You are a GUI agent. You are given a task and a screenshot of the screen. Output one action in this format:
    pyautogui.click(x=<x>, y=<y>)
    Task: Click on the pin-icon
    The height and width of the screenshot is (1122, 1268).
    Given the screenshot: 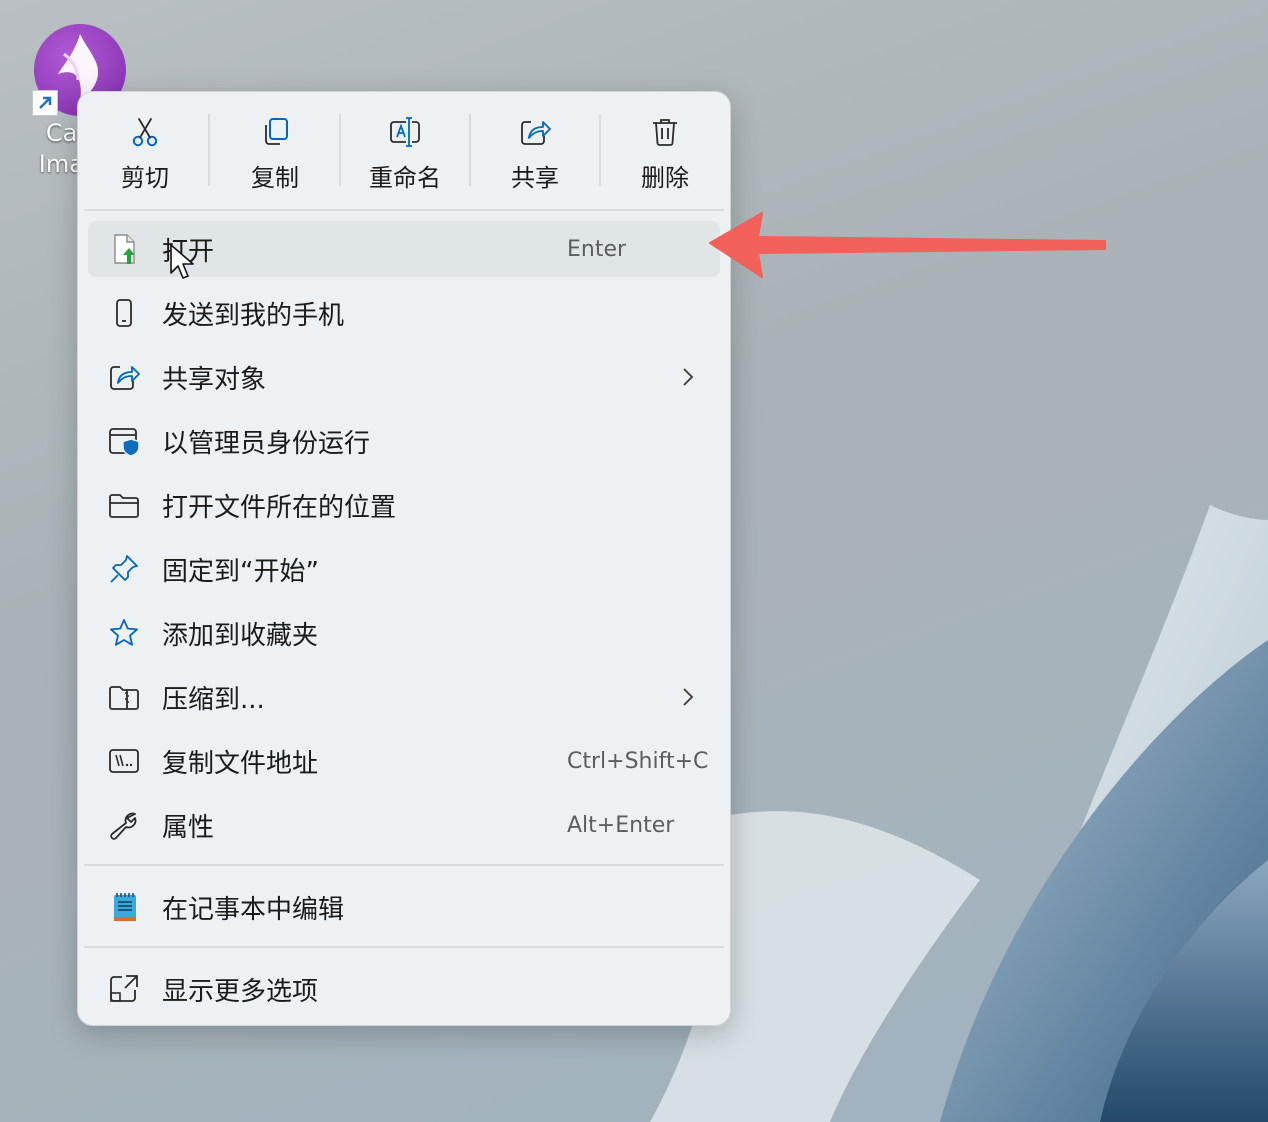 What is the action you would take?
    pyautogui.click(x=124, y=569)
    